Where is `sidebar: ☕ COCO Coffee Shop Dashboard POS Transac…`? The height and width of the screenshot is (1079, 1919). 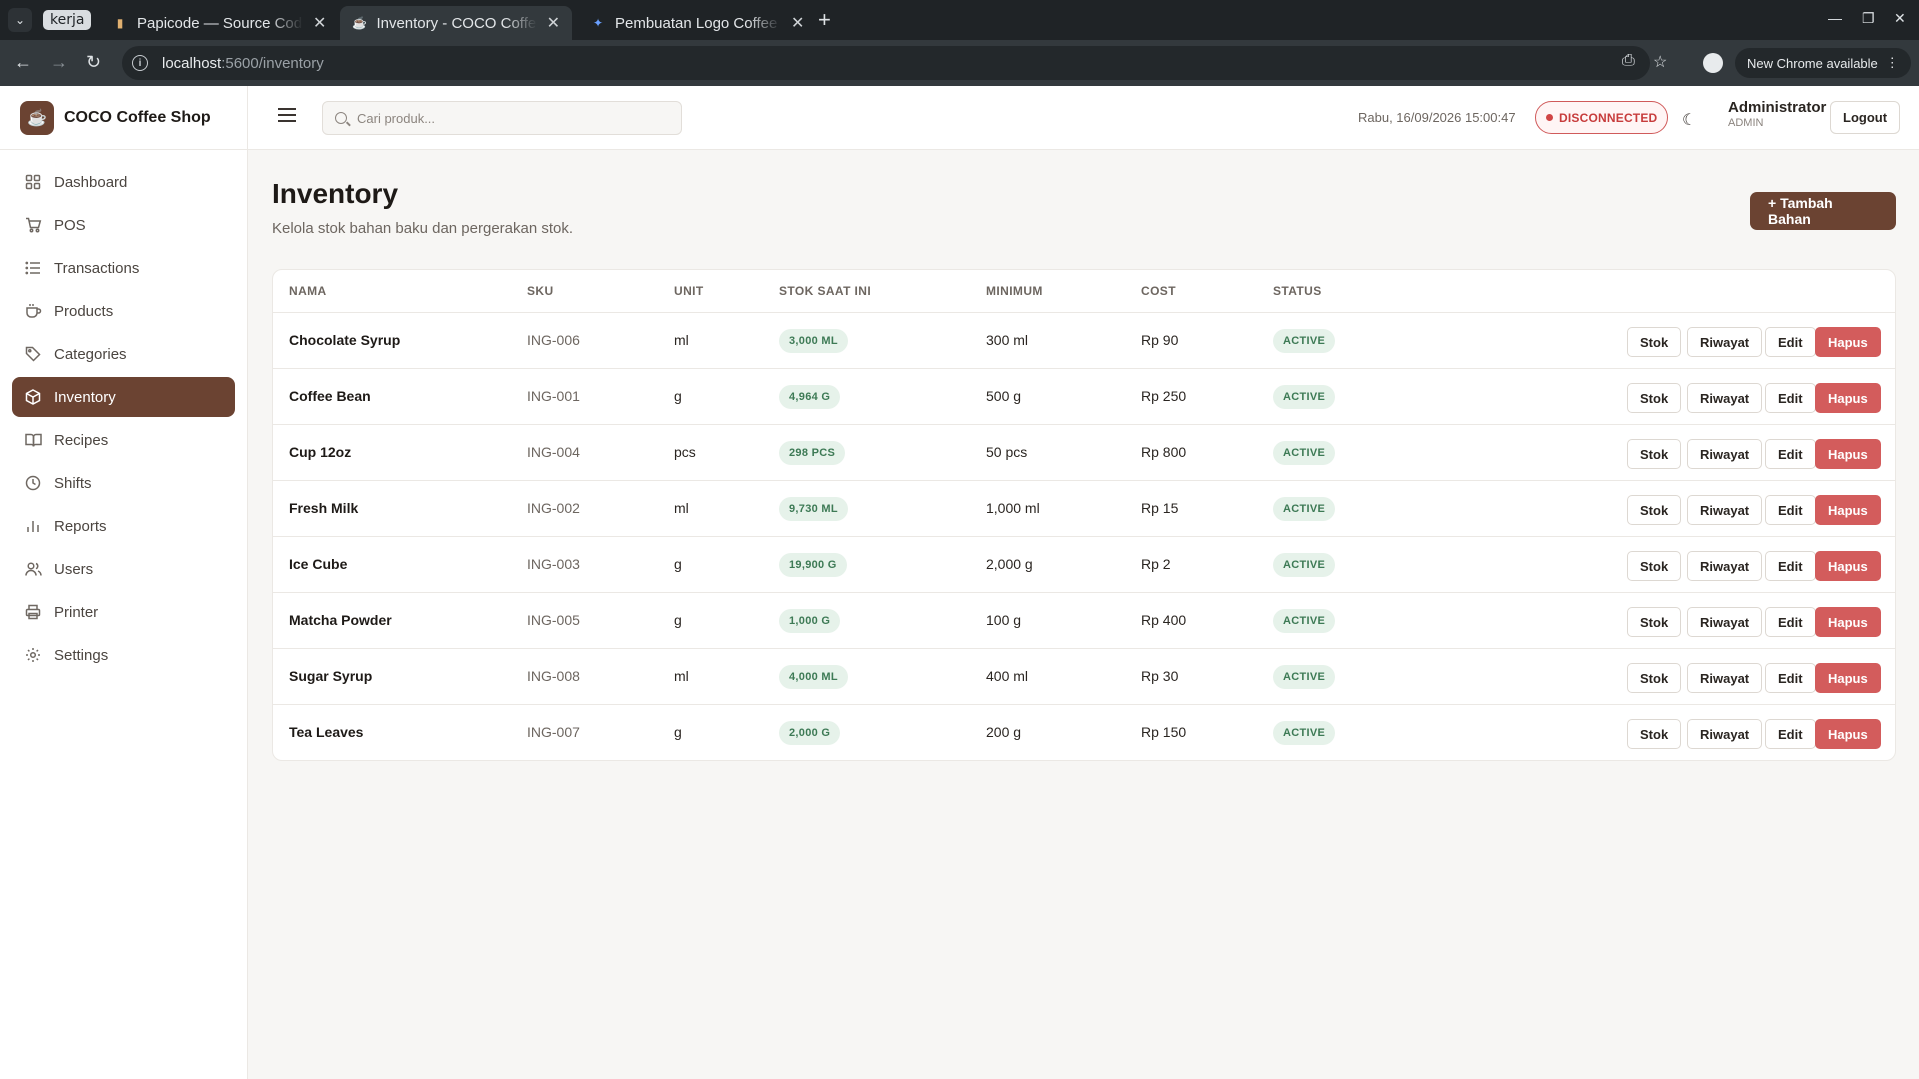
sidebar: ☕ COCO Coffee Shop Dashboard POS Transac… is located at coordinates (124, 582).